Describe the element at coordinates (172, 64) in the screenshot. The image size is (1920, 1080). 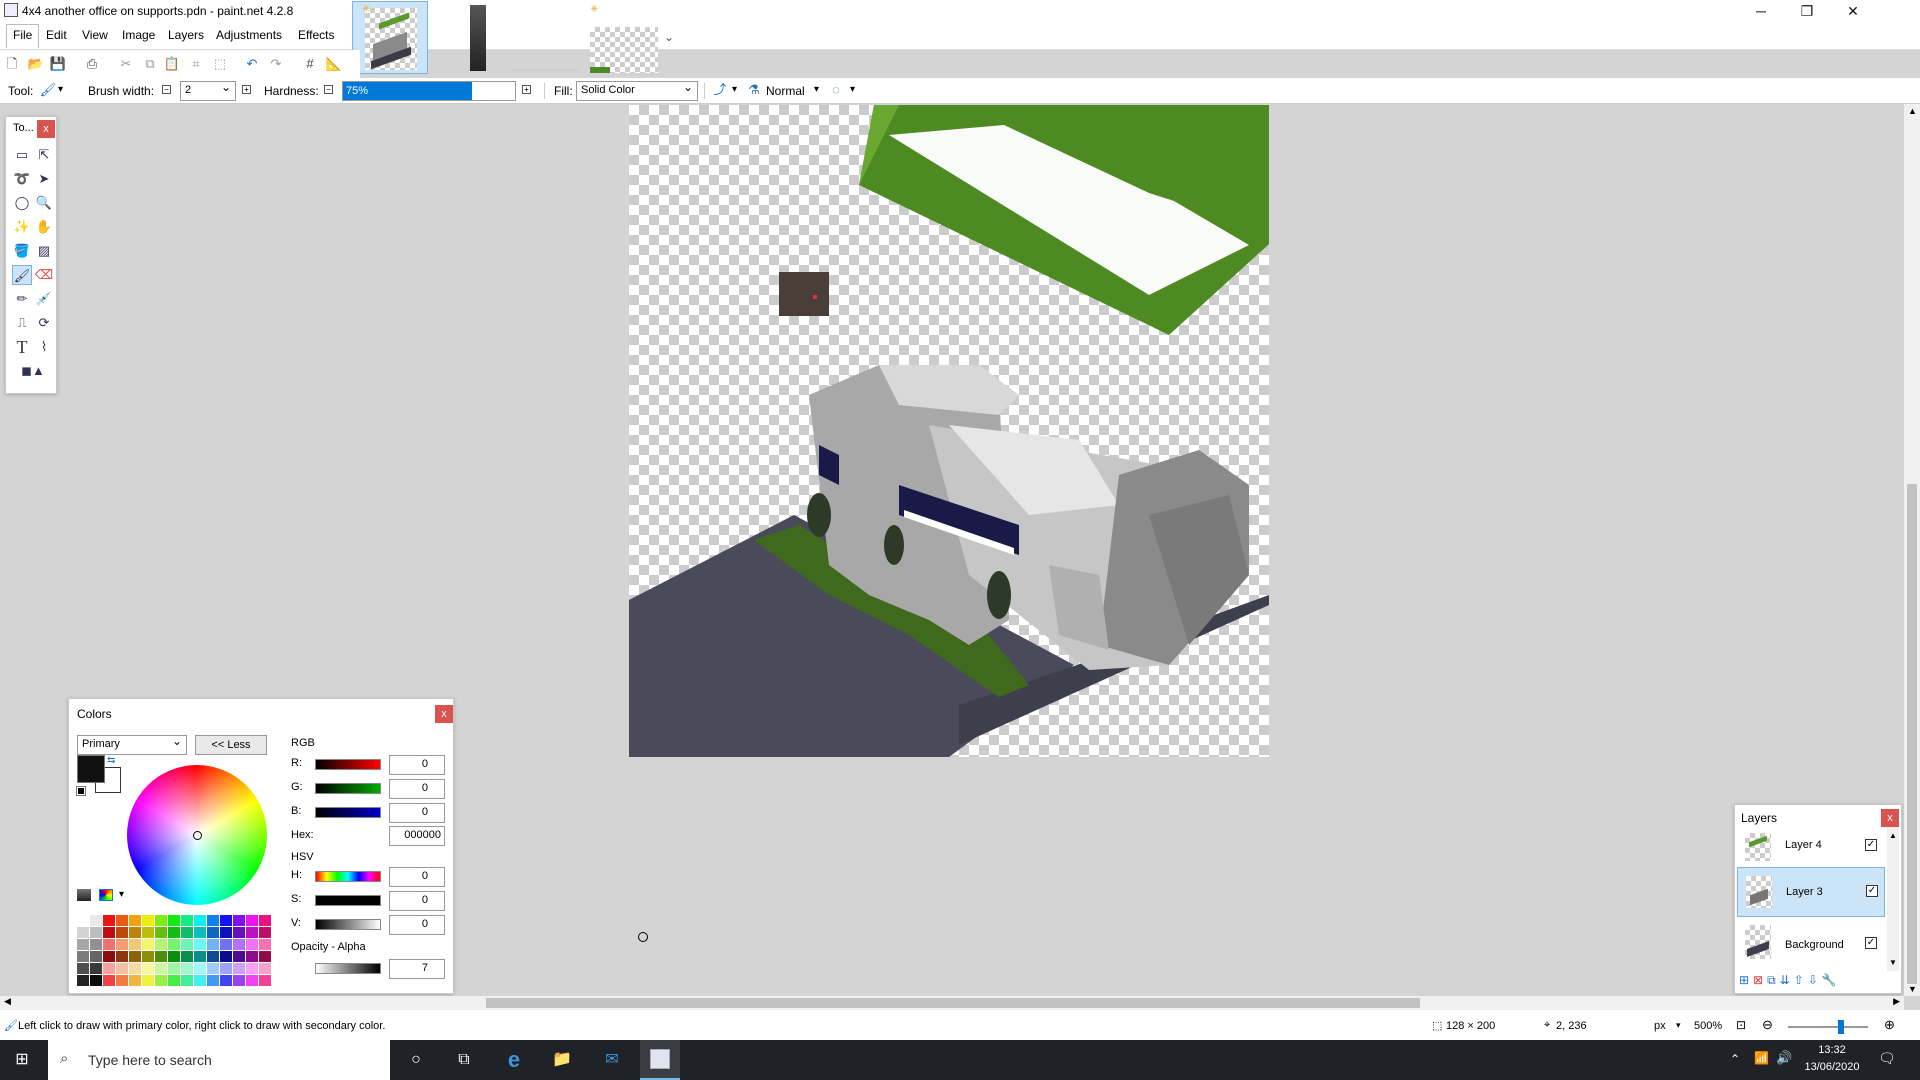
I see `paste-icon: 📋` at that location.